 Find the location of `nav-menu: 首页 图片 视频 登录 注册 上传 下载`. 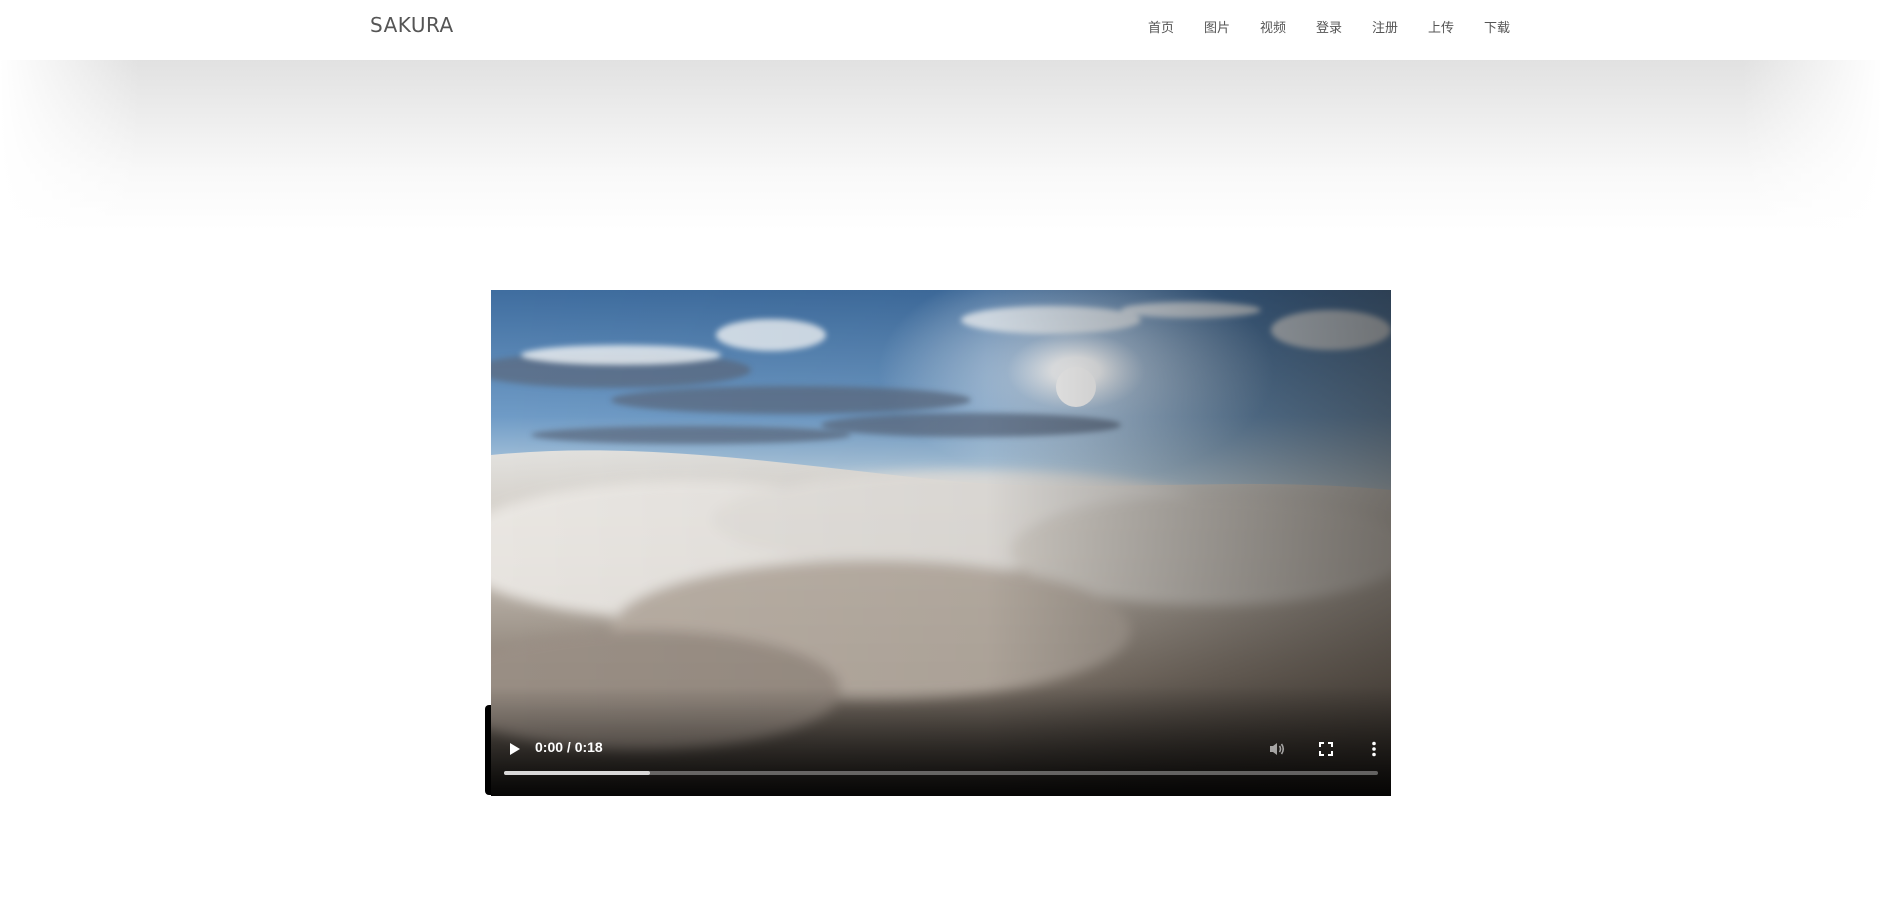

nav-menu: 首页 图片 视频 登录 注册 上传 下载 is located at coordinates (1344, 26).